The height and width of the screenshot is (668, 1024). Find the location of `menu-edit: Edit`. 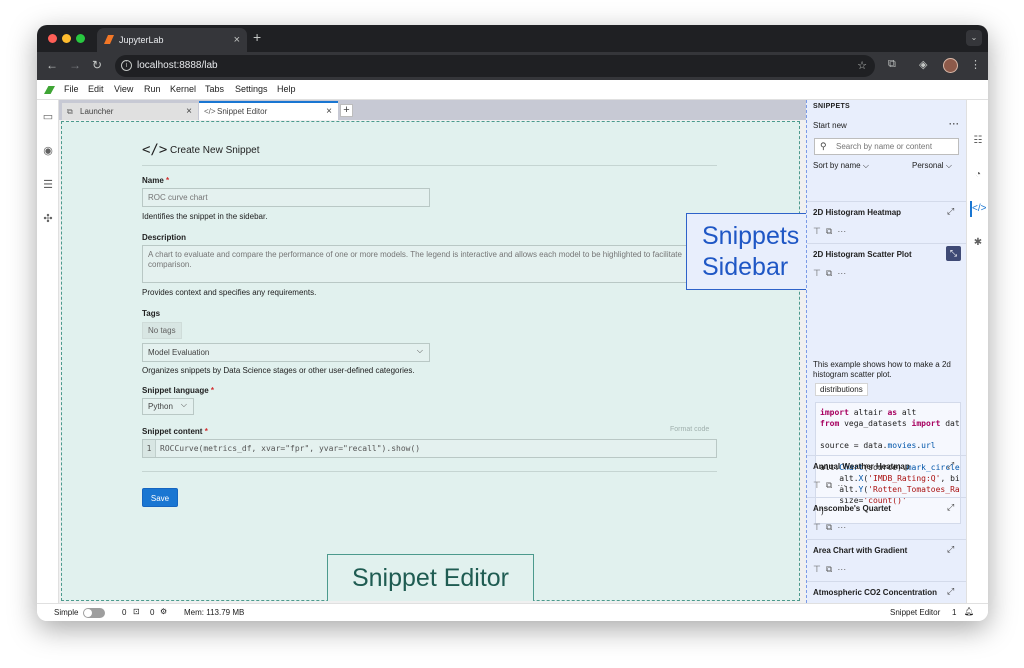

menu-edit: Edit is located at coordinates (96, 89).